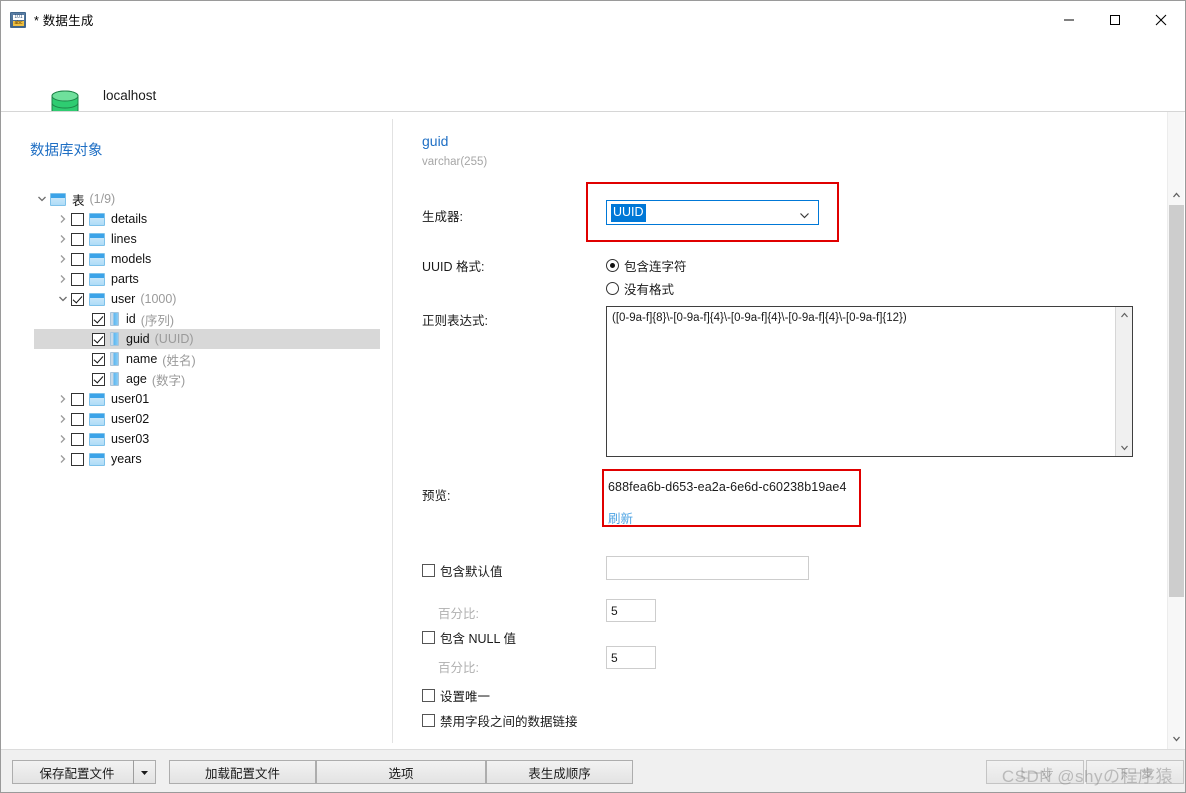  Describe the element at coordinates (196, 279) in the screenshot. I see `tree-item-parts: parts` at that location.